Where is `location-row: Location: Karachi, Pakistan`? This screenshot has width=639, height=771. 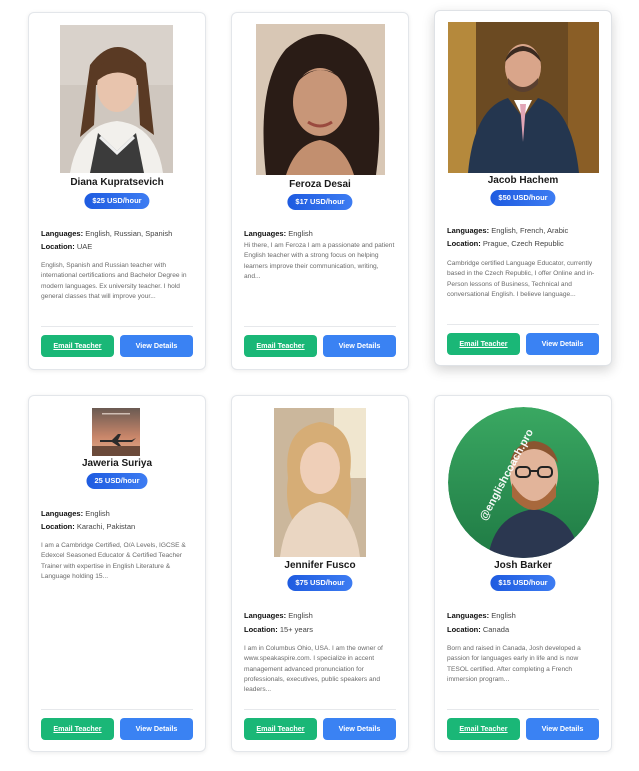 location-row: Location: Karachi, Pakistan is located at coordinates (88, 526).